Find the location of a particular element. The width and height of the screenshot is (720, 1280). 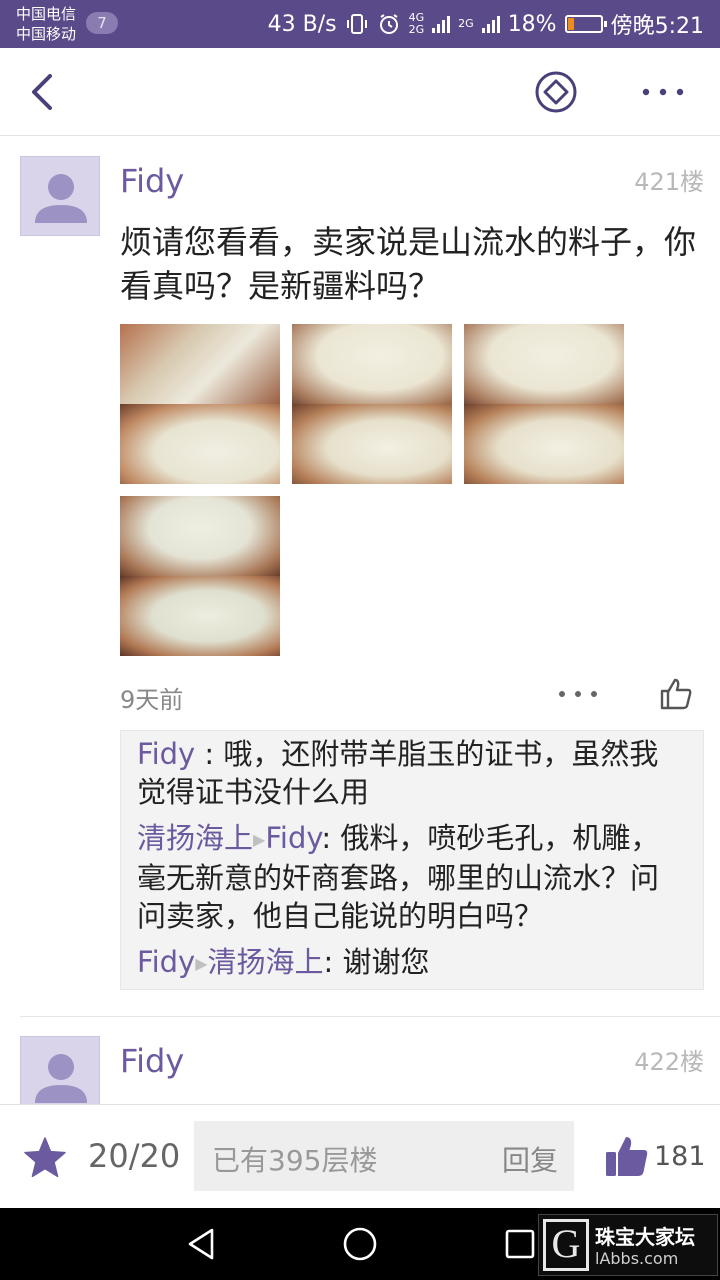

post-content: 烦请您看看，卖家说是山流水的料子，你看真吗？是新疆料吗？ is located at coordinates (408, 264).